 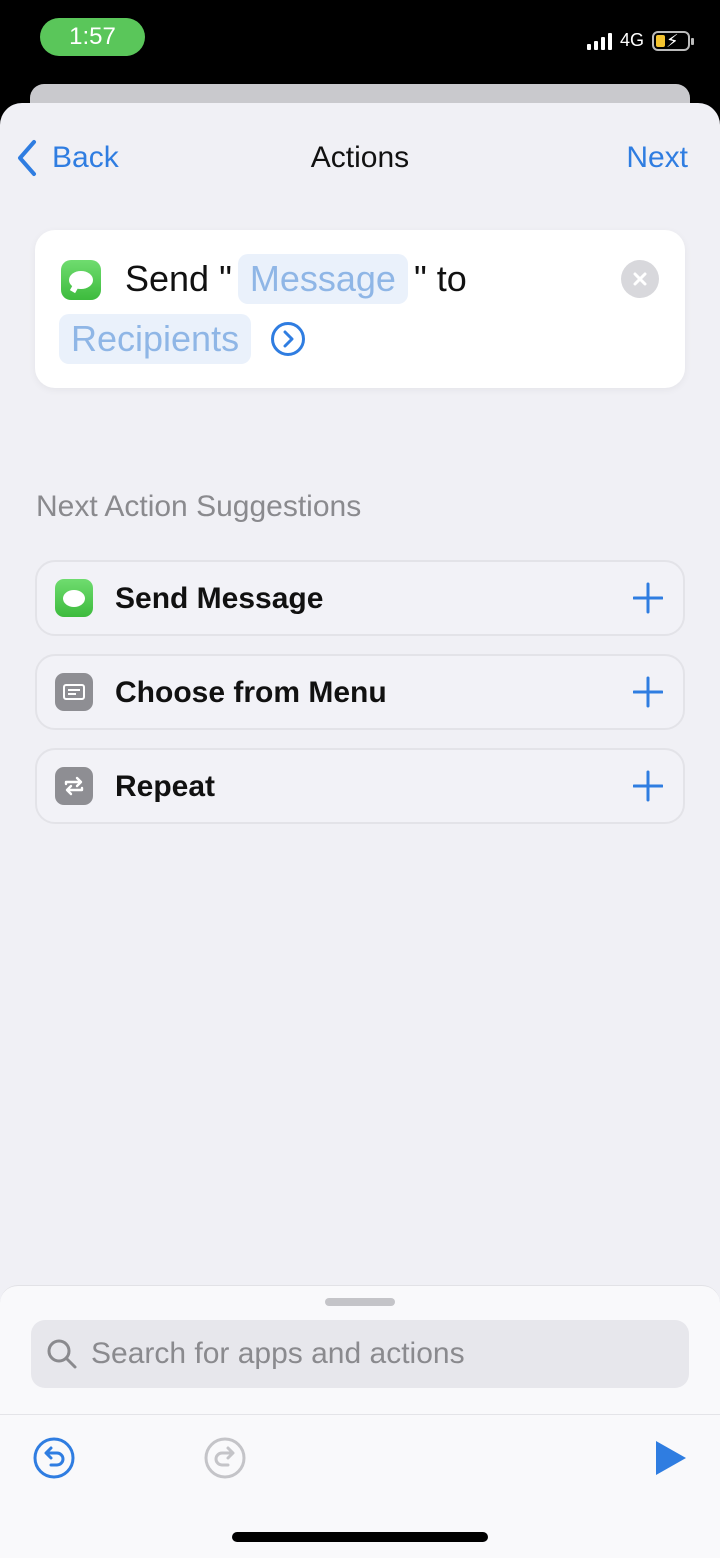 I want to click on action-text-send: Send ", so click(x=178, y=278).